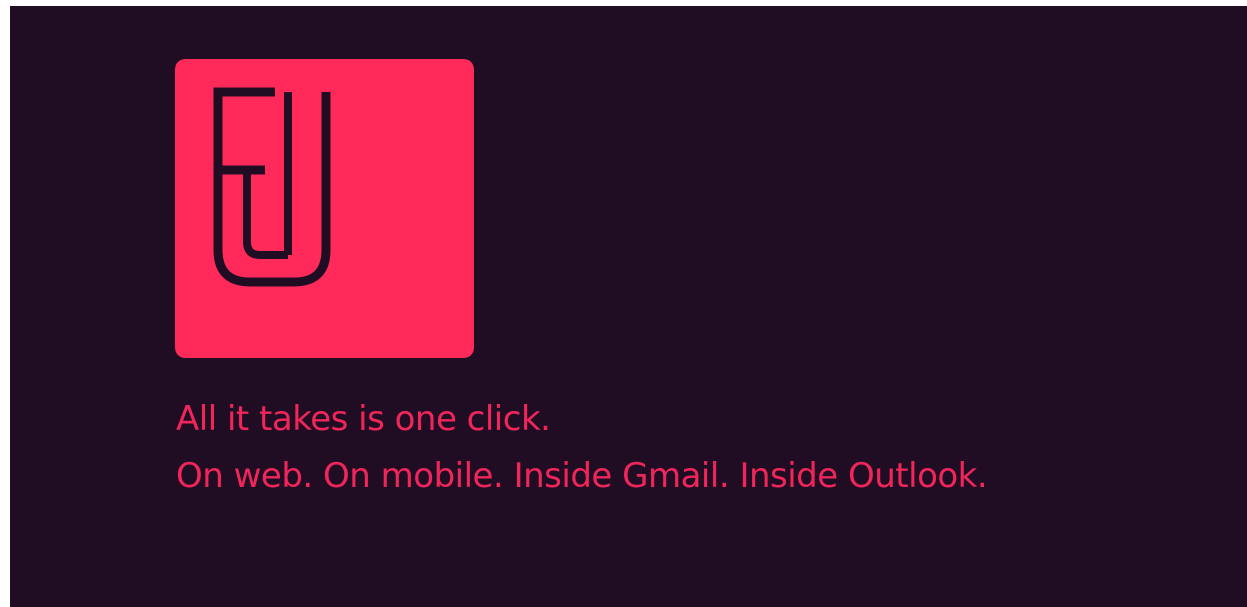 The width and height of the screenshot is (1247, 607). I want to click on tagline-line-1: All it takes is one click., so click(363, 419).